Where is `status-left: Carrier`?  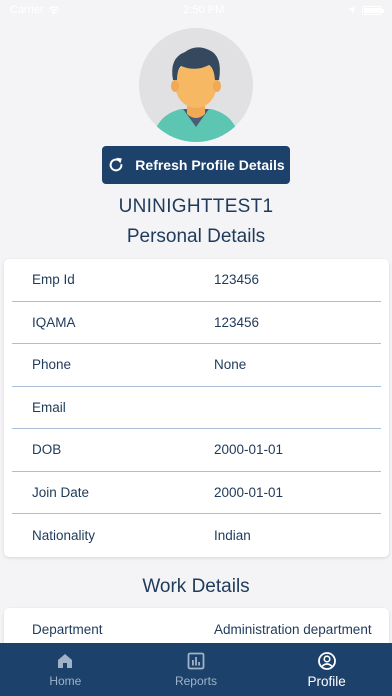 status-left: Carrier is located at coordinates (35, 10).